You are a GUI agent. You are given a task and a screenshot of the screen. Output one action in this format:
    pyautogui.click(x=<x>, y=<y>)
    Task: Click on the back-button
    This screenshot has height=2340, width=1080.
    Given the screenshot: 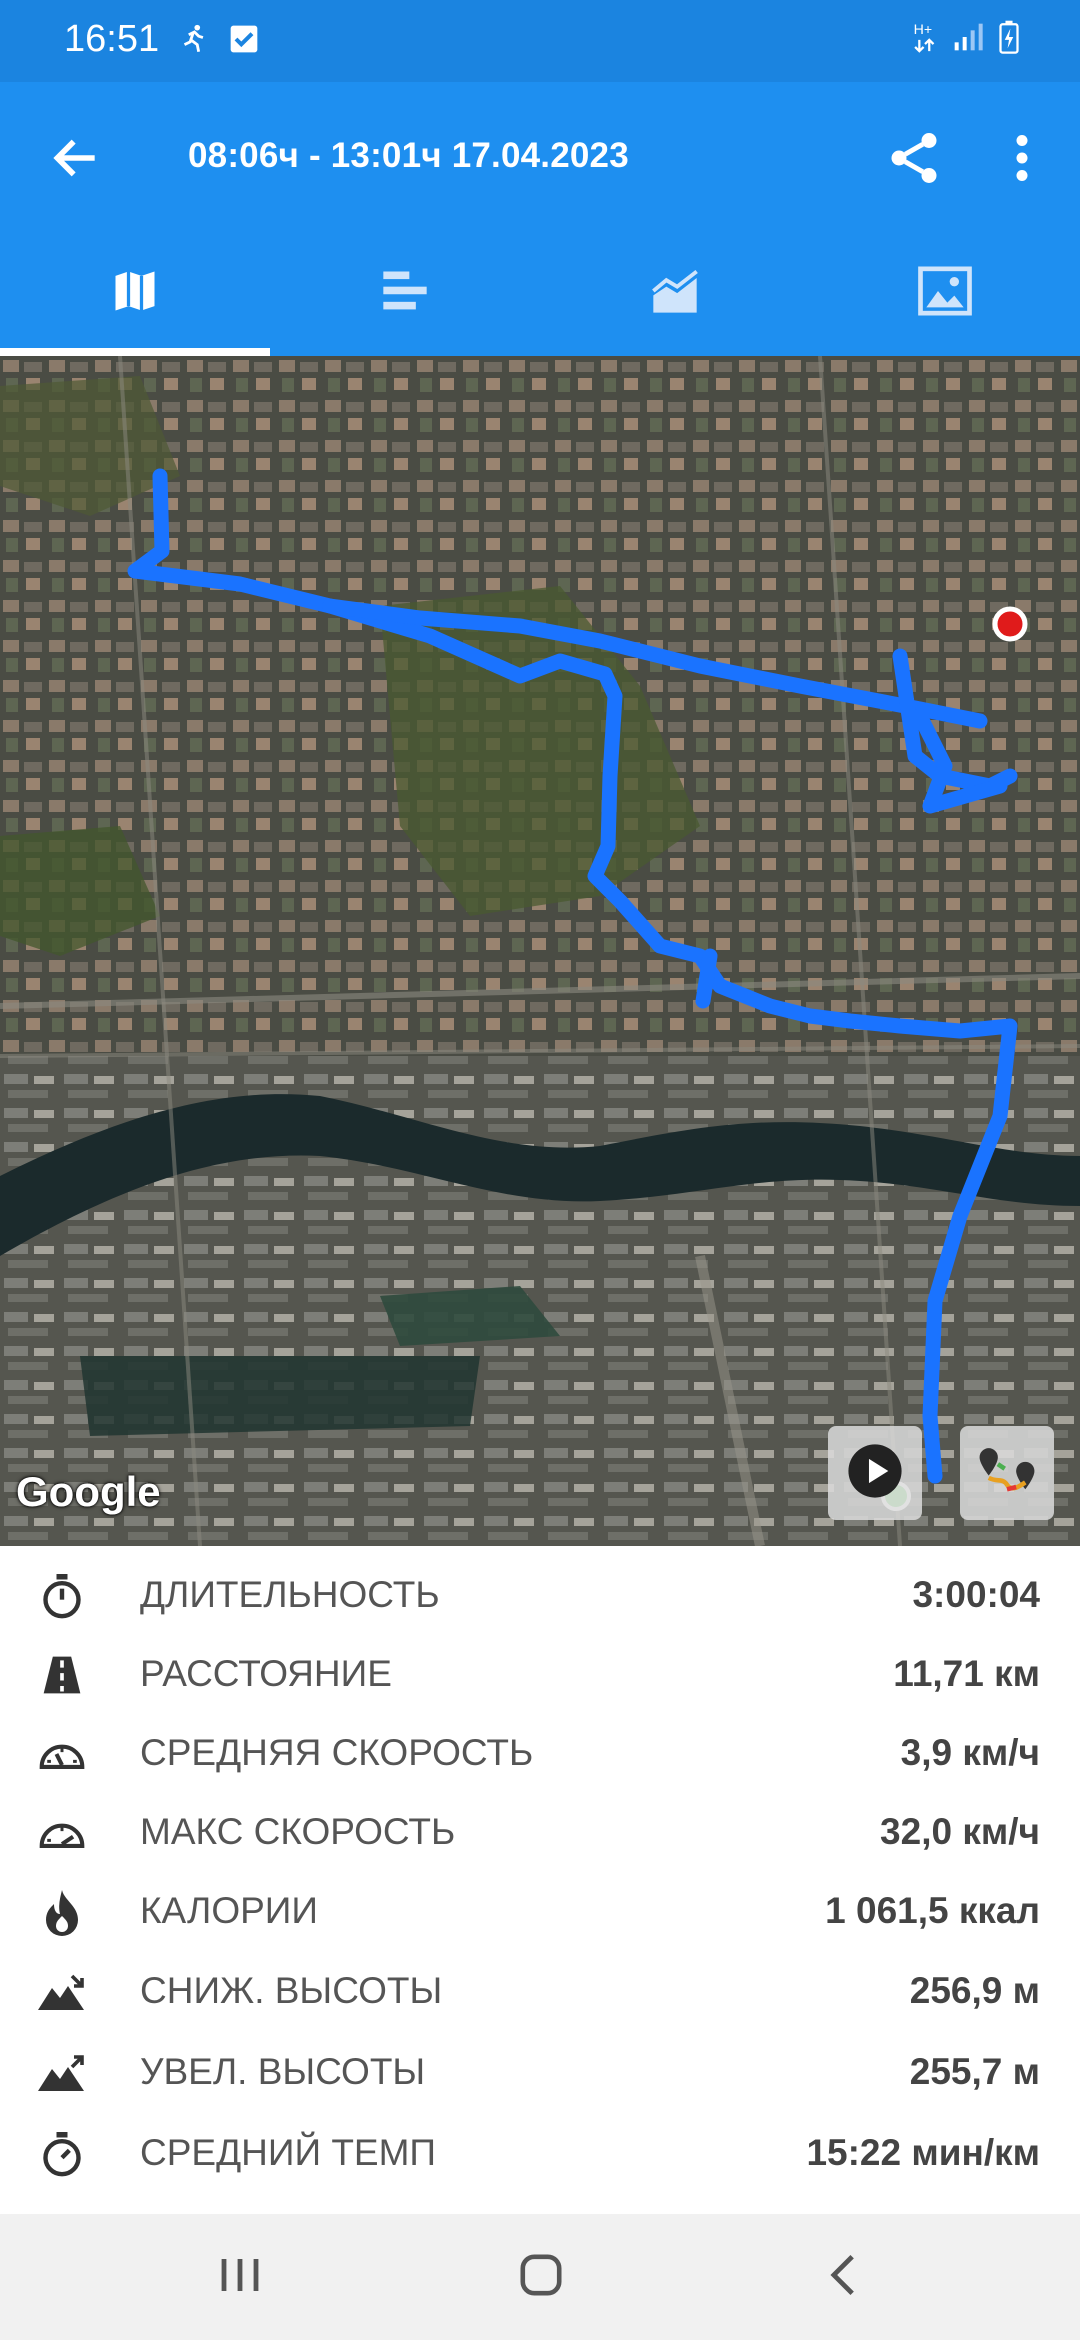 What is the action you would take?
    pyautogui.click(x=843, y=2277)
    